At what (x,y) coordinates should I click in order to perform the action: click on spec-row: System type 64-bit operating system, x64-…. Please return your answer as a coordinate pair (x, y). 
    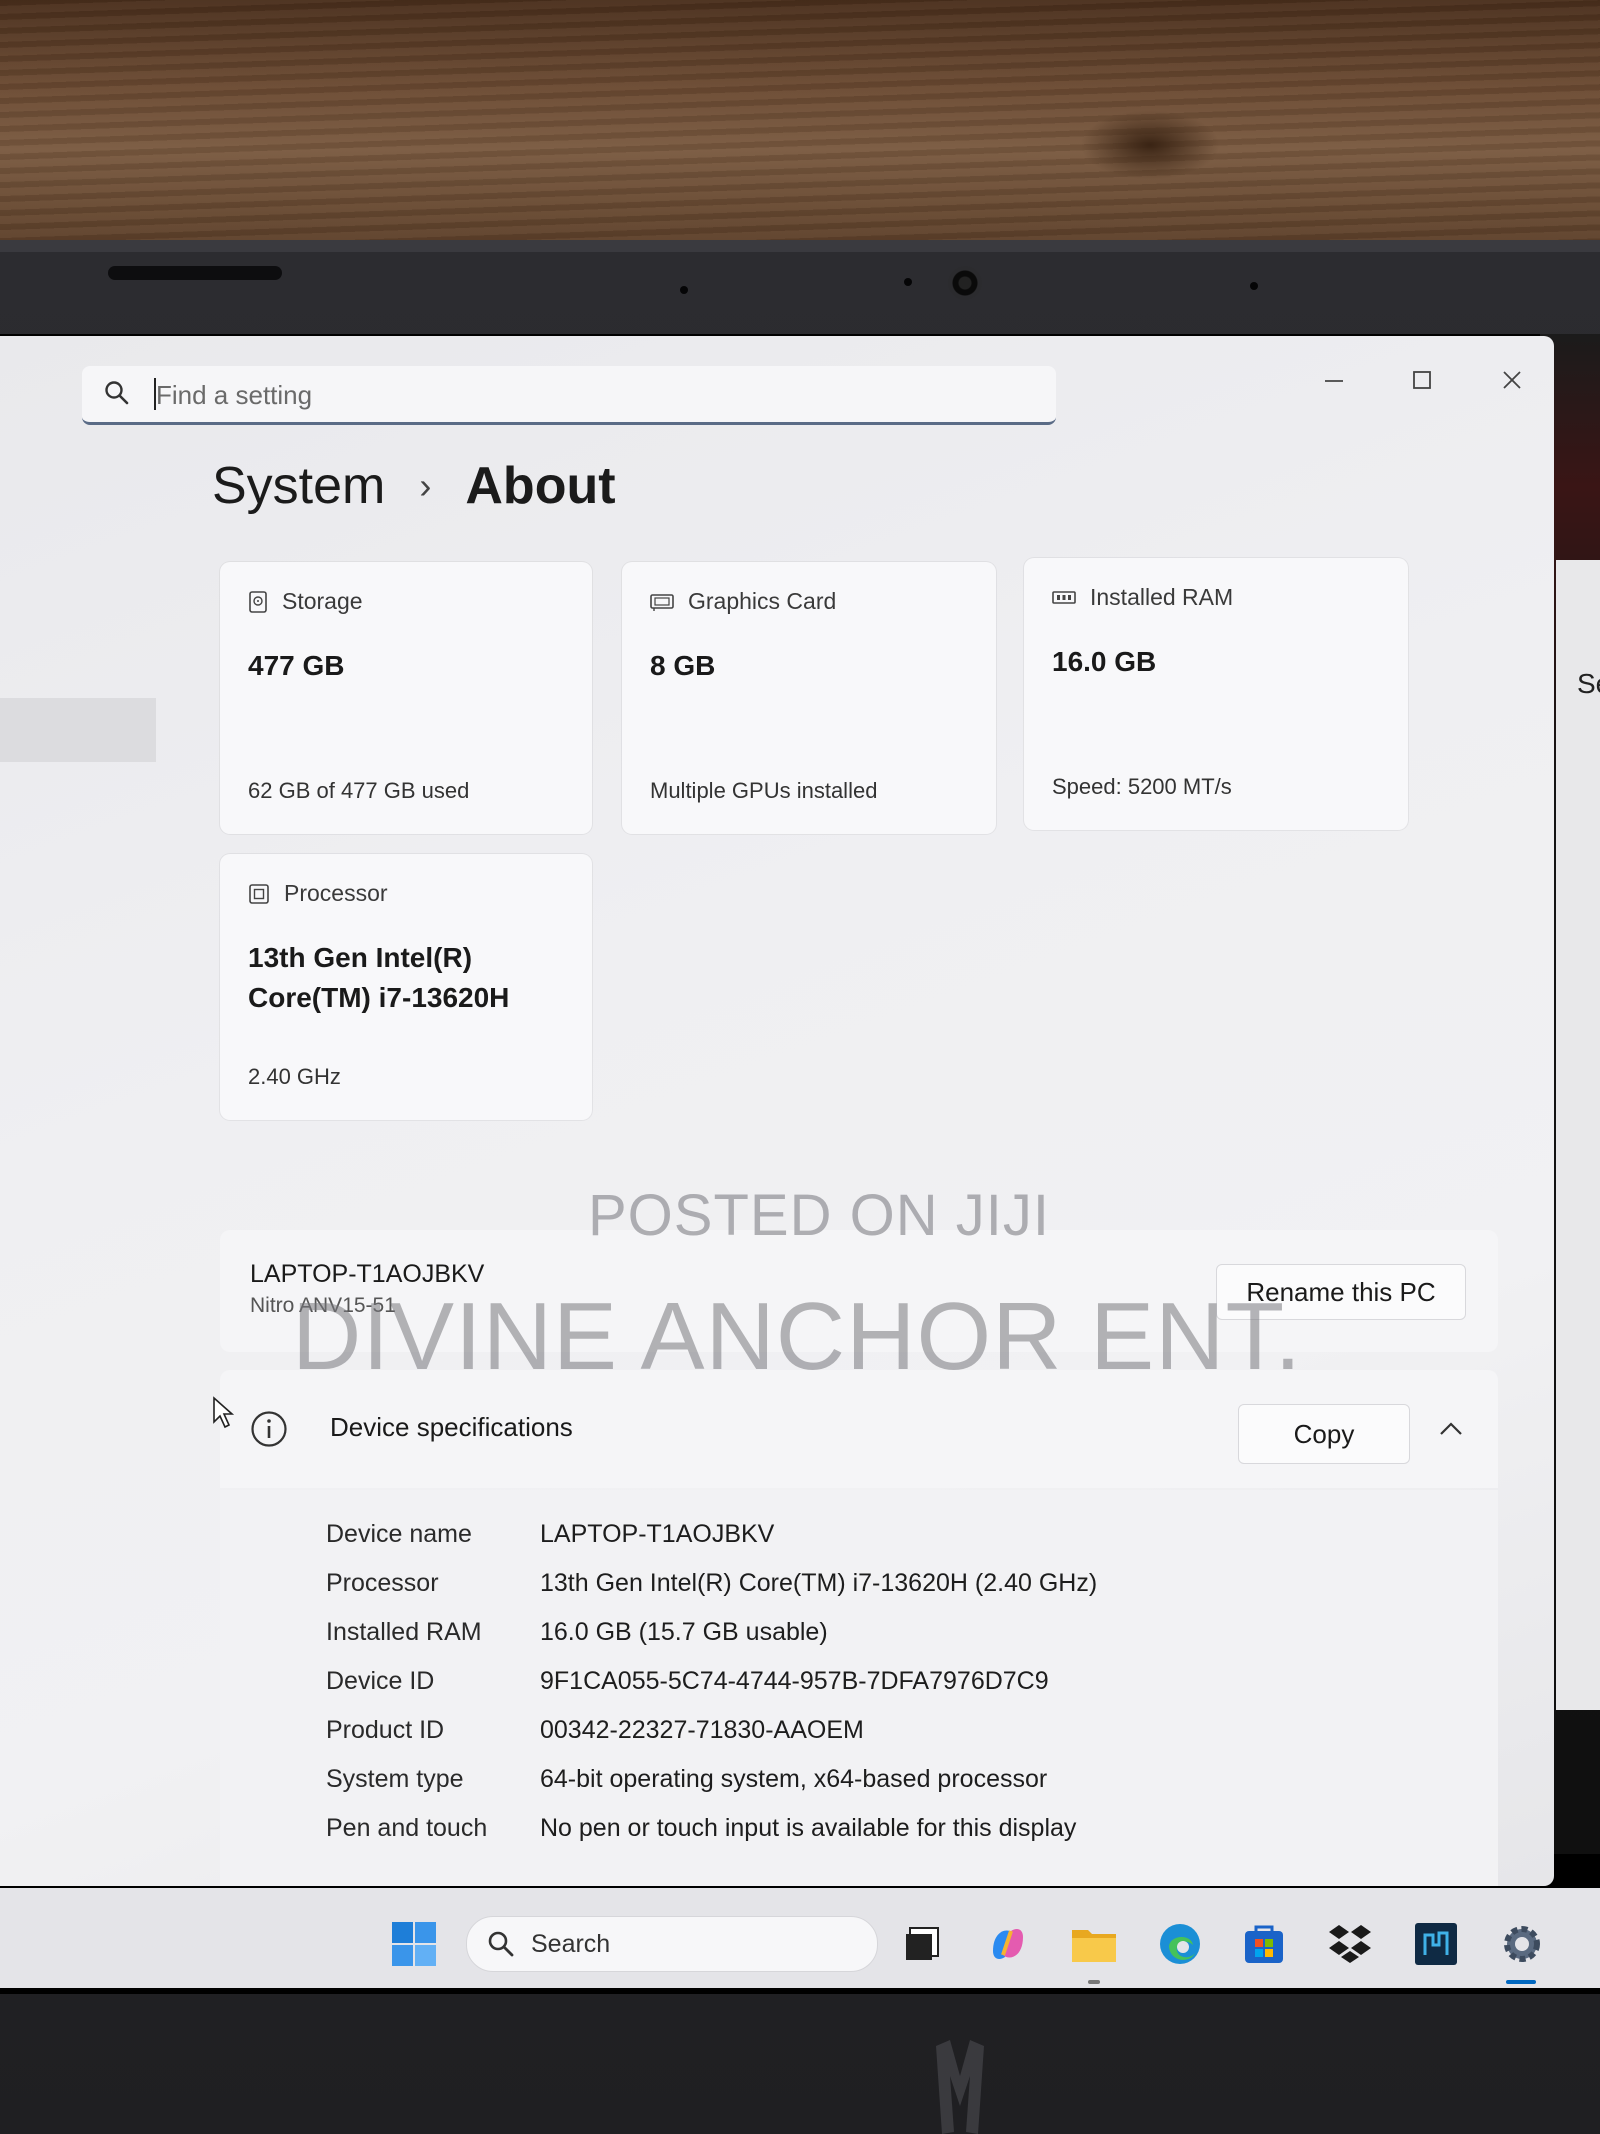
    Looking at the image, I should click on (711, 1779).